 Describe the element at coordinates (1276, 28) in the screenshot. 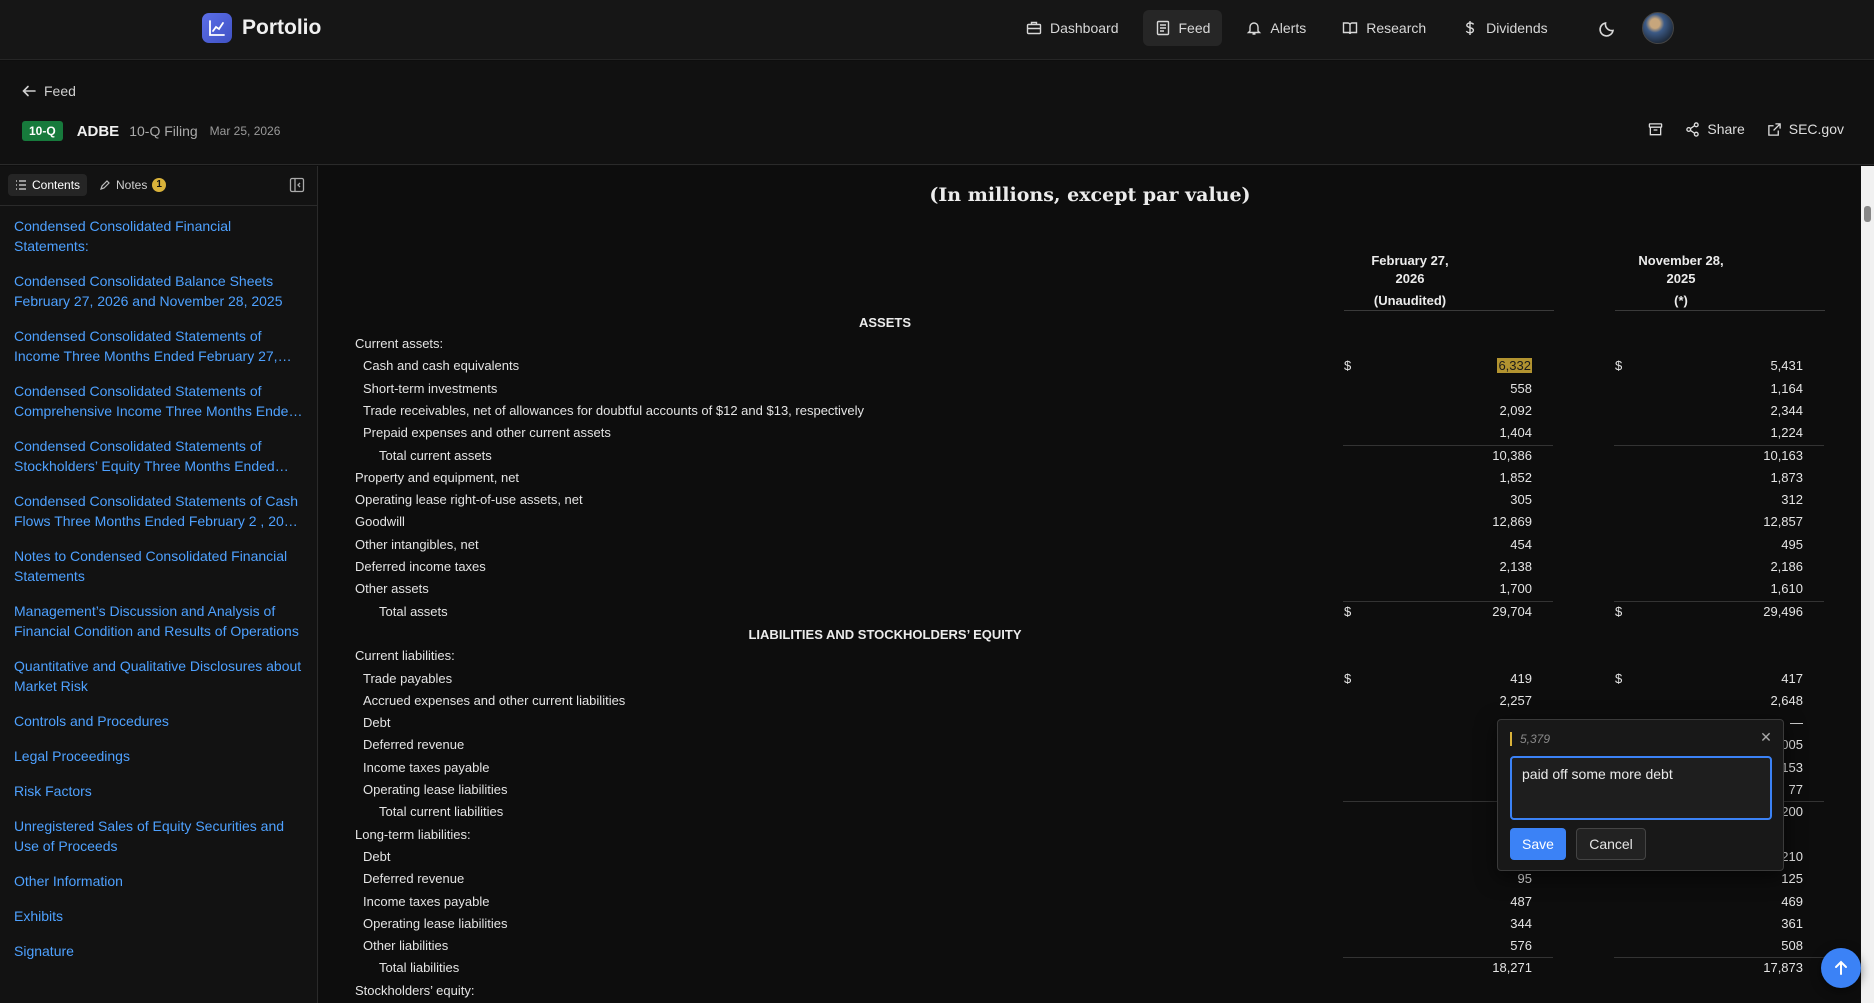

I see `nav-alerts: Alerts` at that location.